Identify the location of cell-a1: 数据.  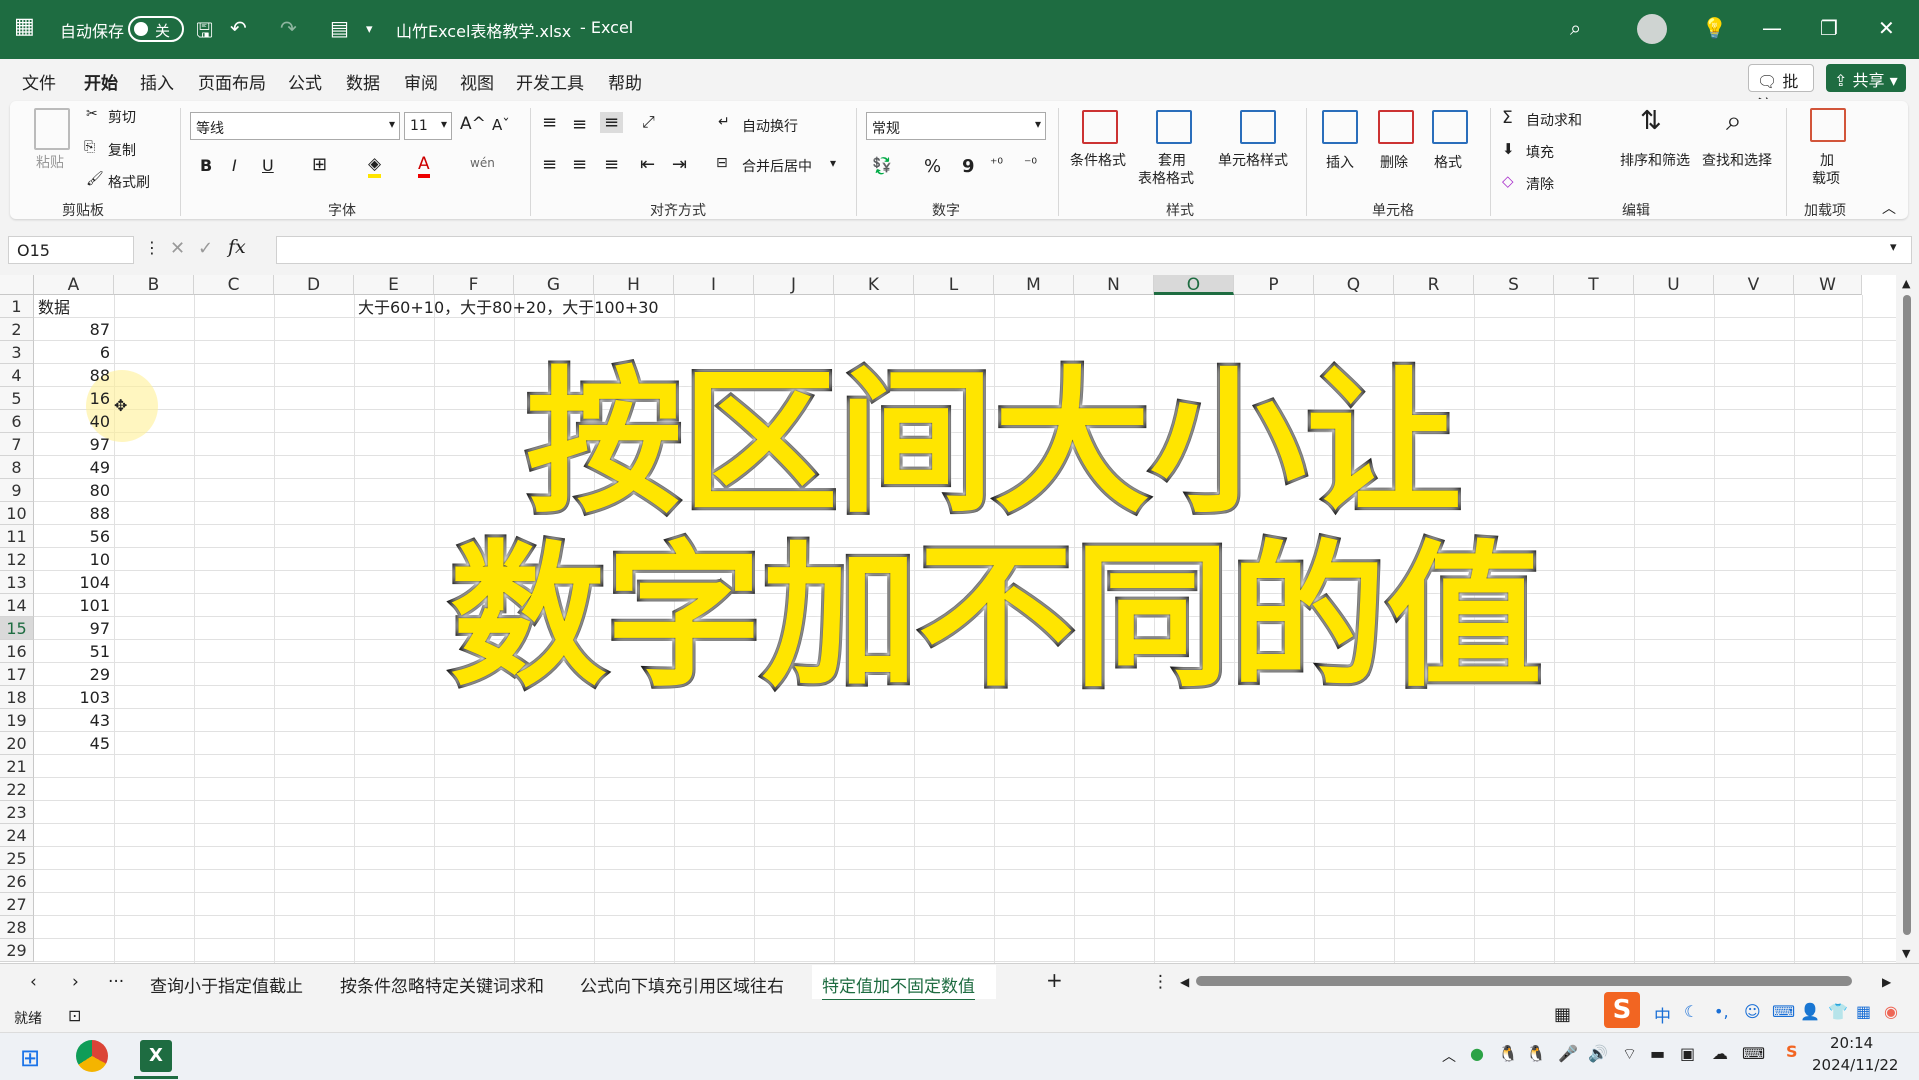
(54, 307).